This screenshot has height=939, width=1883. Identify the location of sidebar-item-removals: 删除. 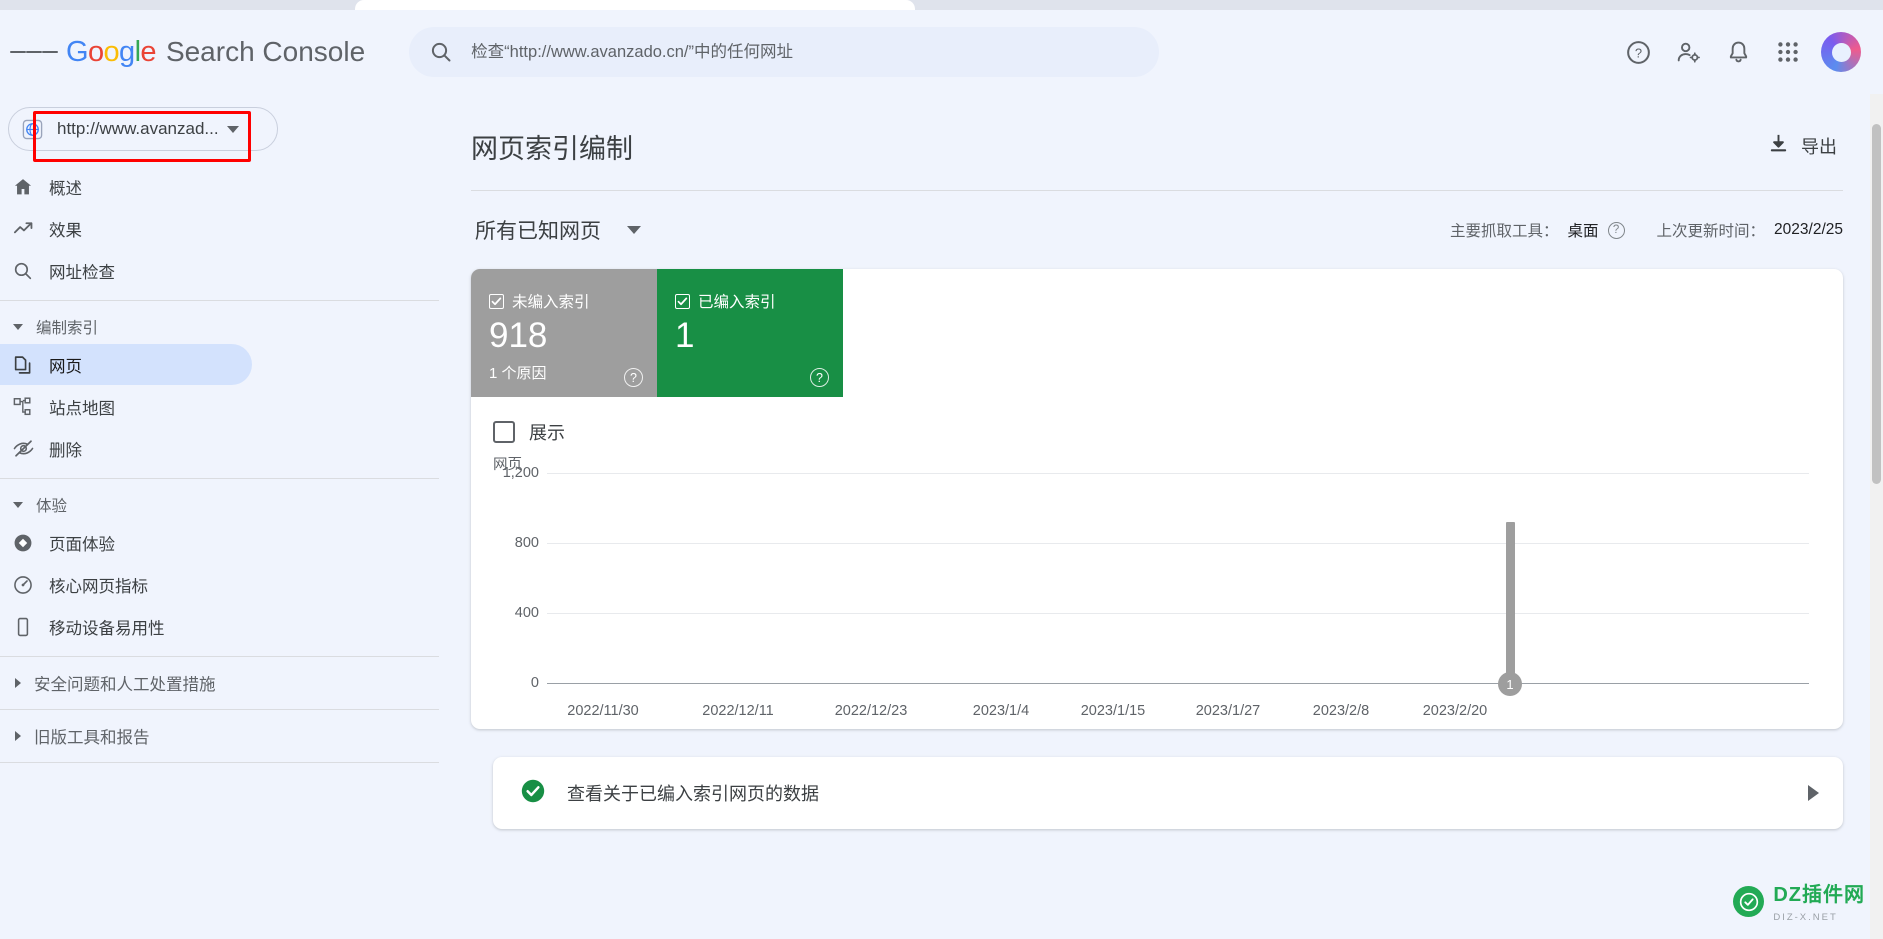
(126, 448).